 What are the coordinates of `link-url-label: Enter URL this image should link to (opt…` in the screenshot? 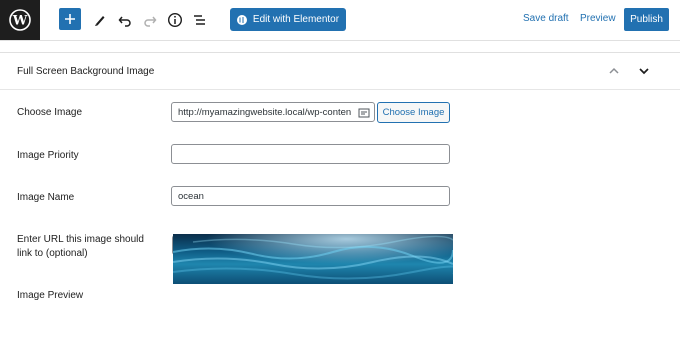 It's located at (80, 246).